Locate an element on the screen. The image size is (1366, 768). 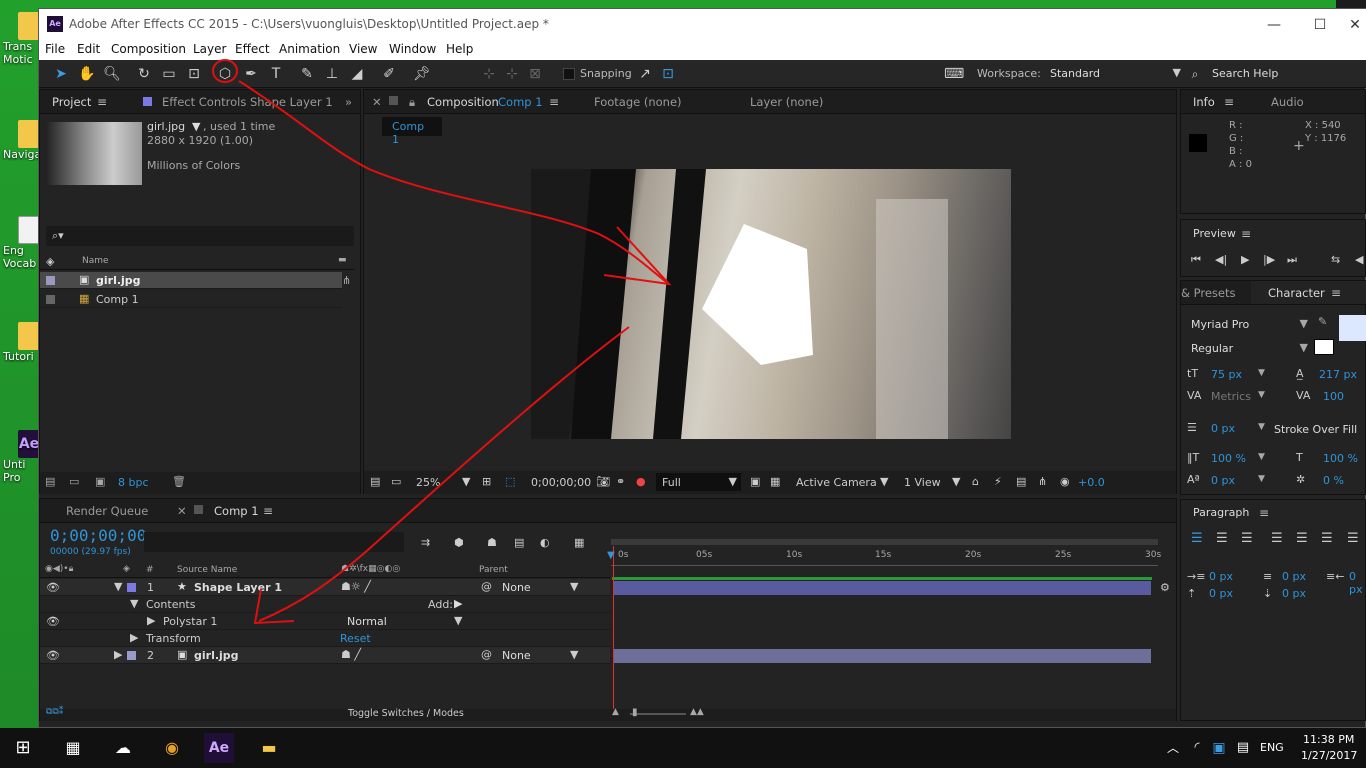
leading-value: 217 px is located at coordinates (1338, 374).